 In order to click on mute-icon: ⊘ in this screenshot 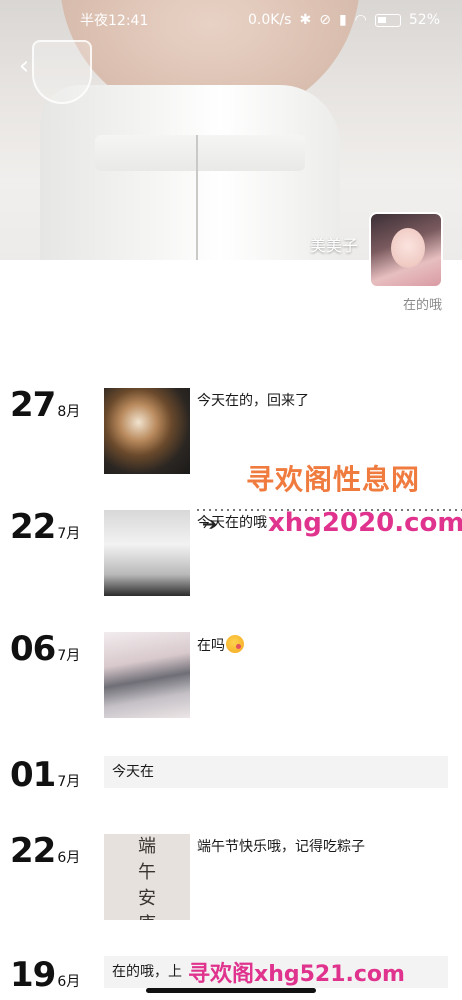, I will do `click(325, 20)`.